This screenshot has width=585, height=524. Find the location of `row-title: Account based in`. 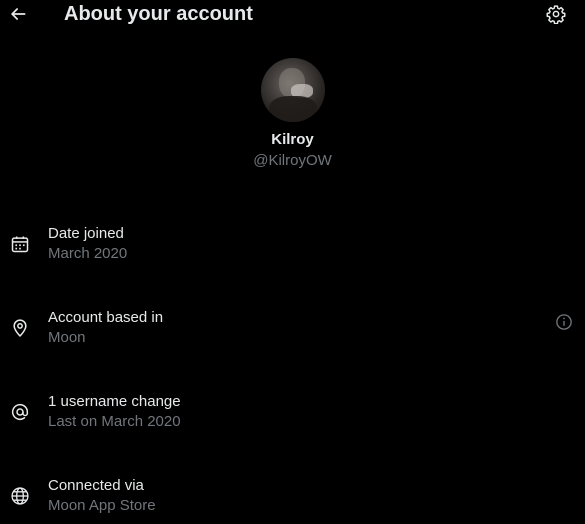

row-title: Account based in is located at coordinates (106, 317).